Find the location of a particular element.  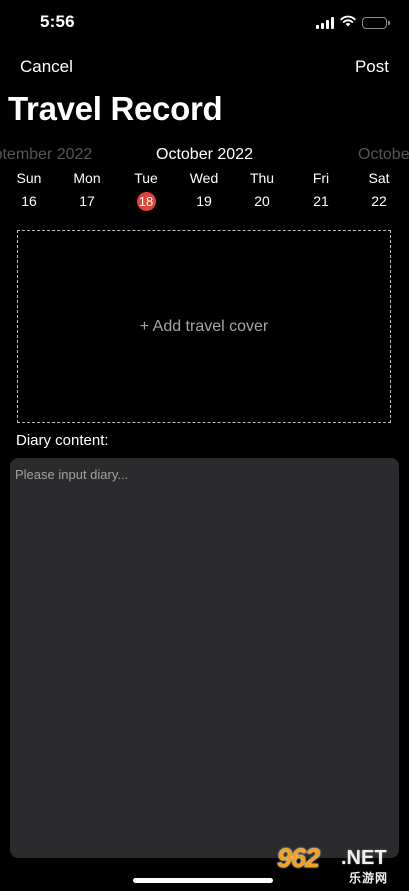

wifi-icon is located at coordinates (348, 23).